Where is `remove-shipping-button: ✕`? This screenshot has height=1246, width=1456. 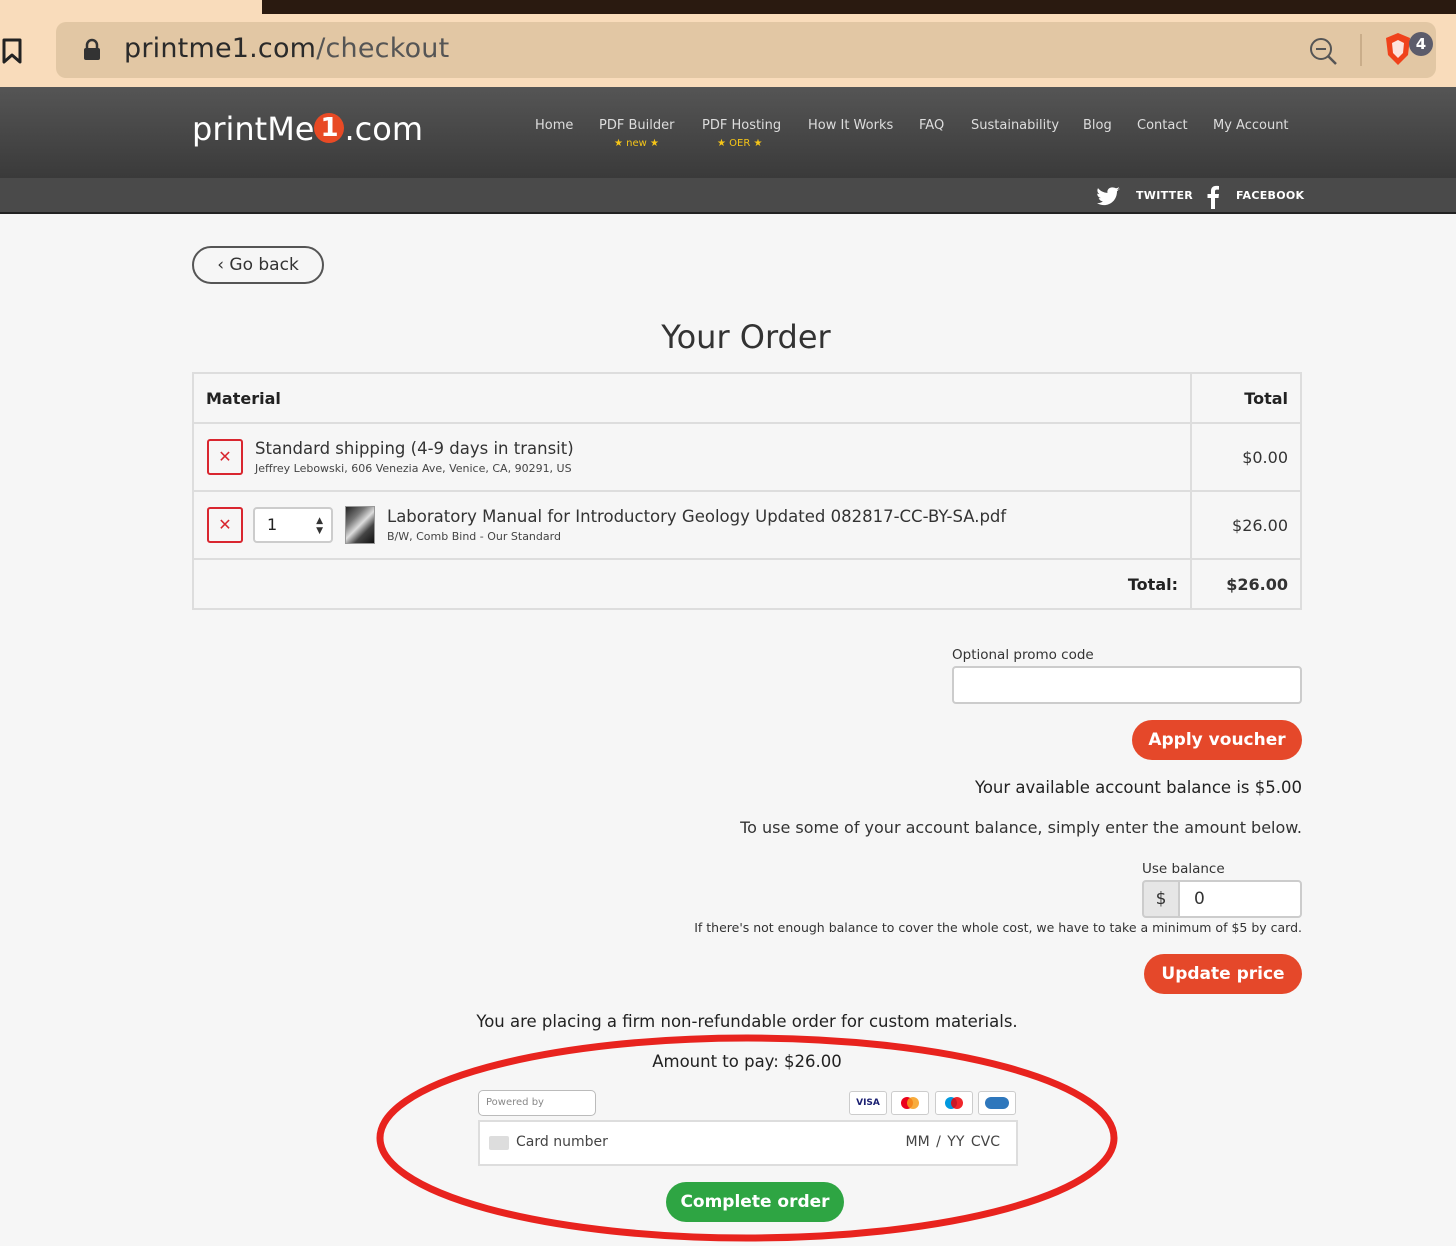
remove-shipping-button: ✕ is located at coordinates (225, 457).